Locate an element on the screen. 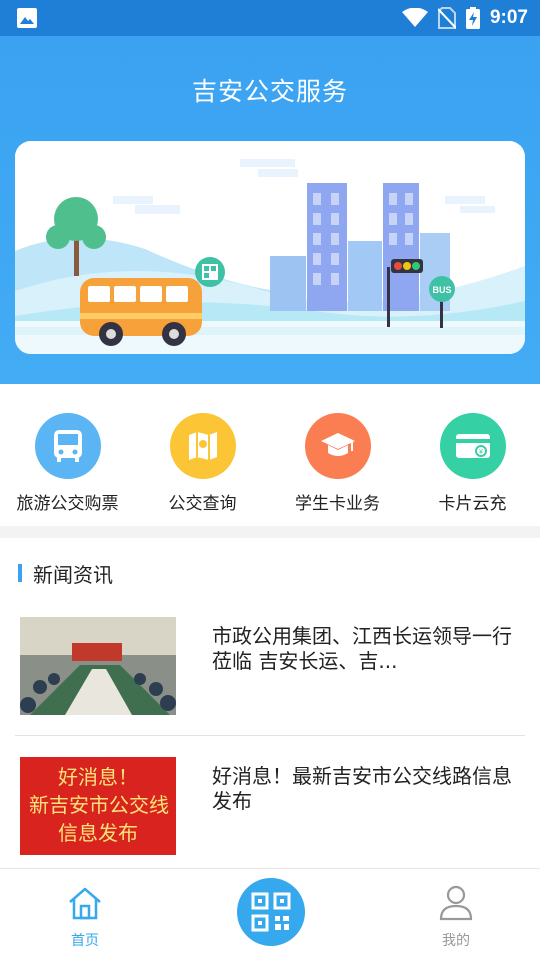 The width and height of the screenshot is (540, 961). menu-item-bus-query: 公交查询 is located at coordinates (202, 455).